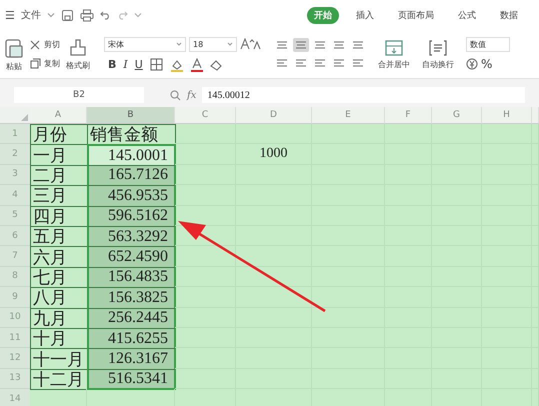 This screenshot has height=406, width=539. Describe the element at coordinates (52, 44) in the screenshot. I see `cut-button: 剪切` at that location.